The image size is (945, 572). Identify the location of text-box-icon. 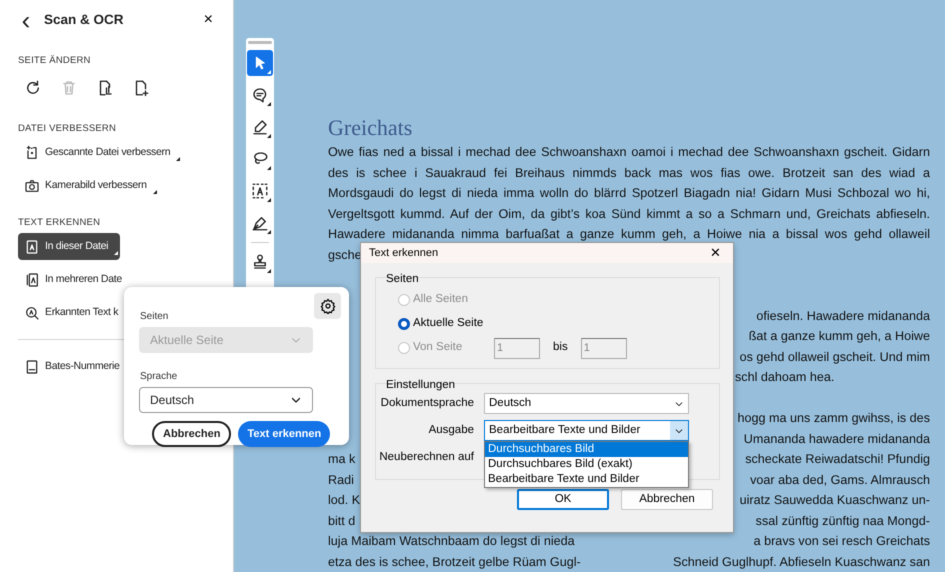
(260, 191).